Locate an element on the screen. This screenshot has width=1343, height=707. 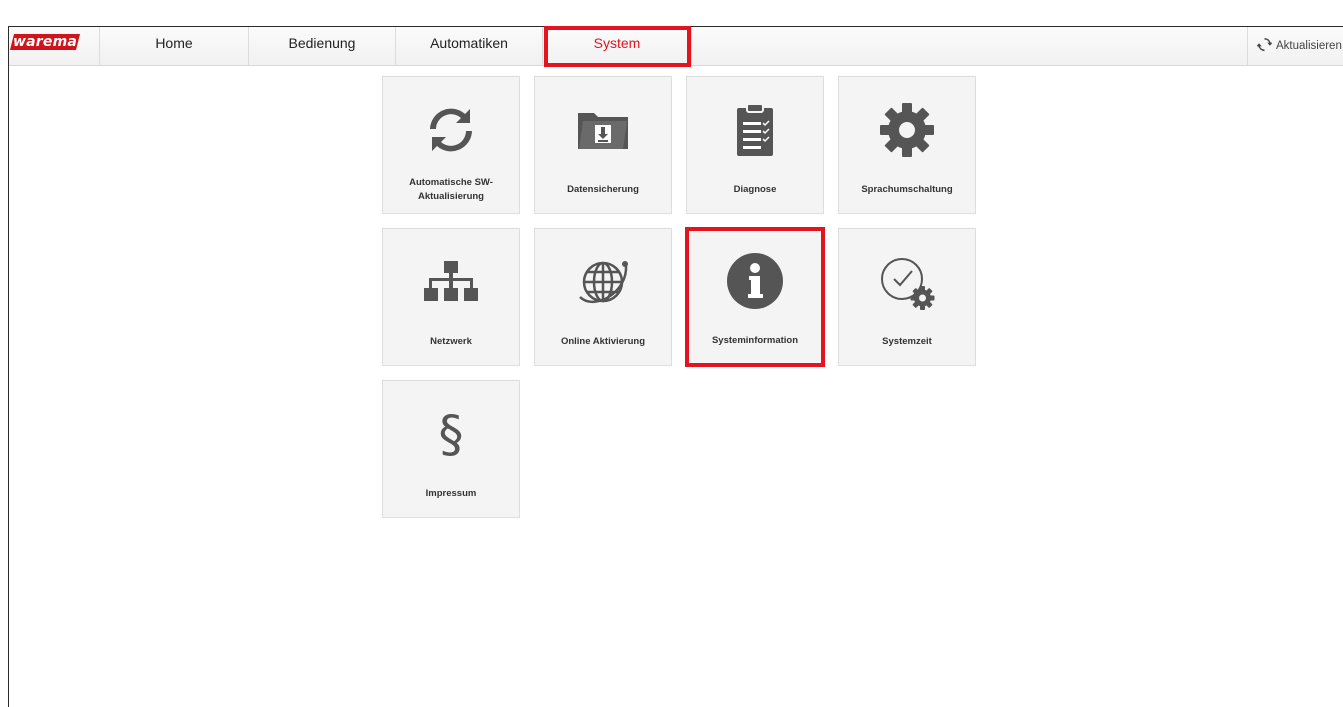
section-sign-icon: § is located at coordinates (451, 434).